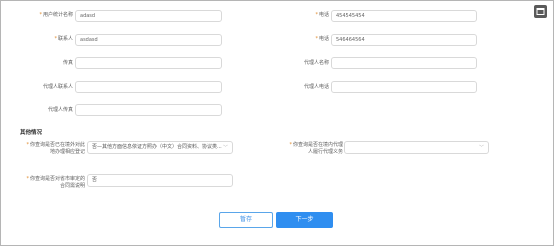 This screenshot has height=246, width=554. Describe the element at coordinates (404, 63) in the screenshot. I see `agent-name-input` at that location.